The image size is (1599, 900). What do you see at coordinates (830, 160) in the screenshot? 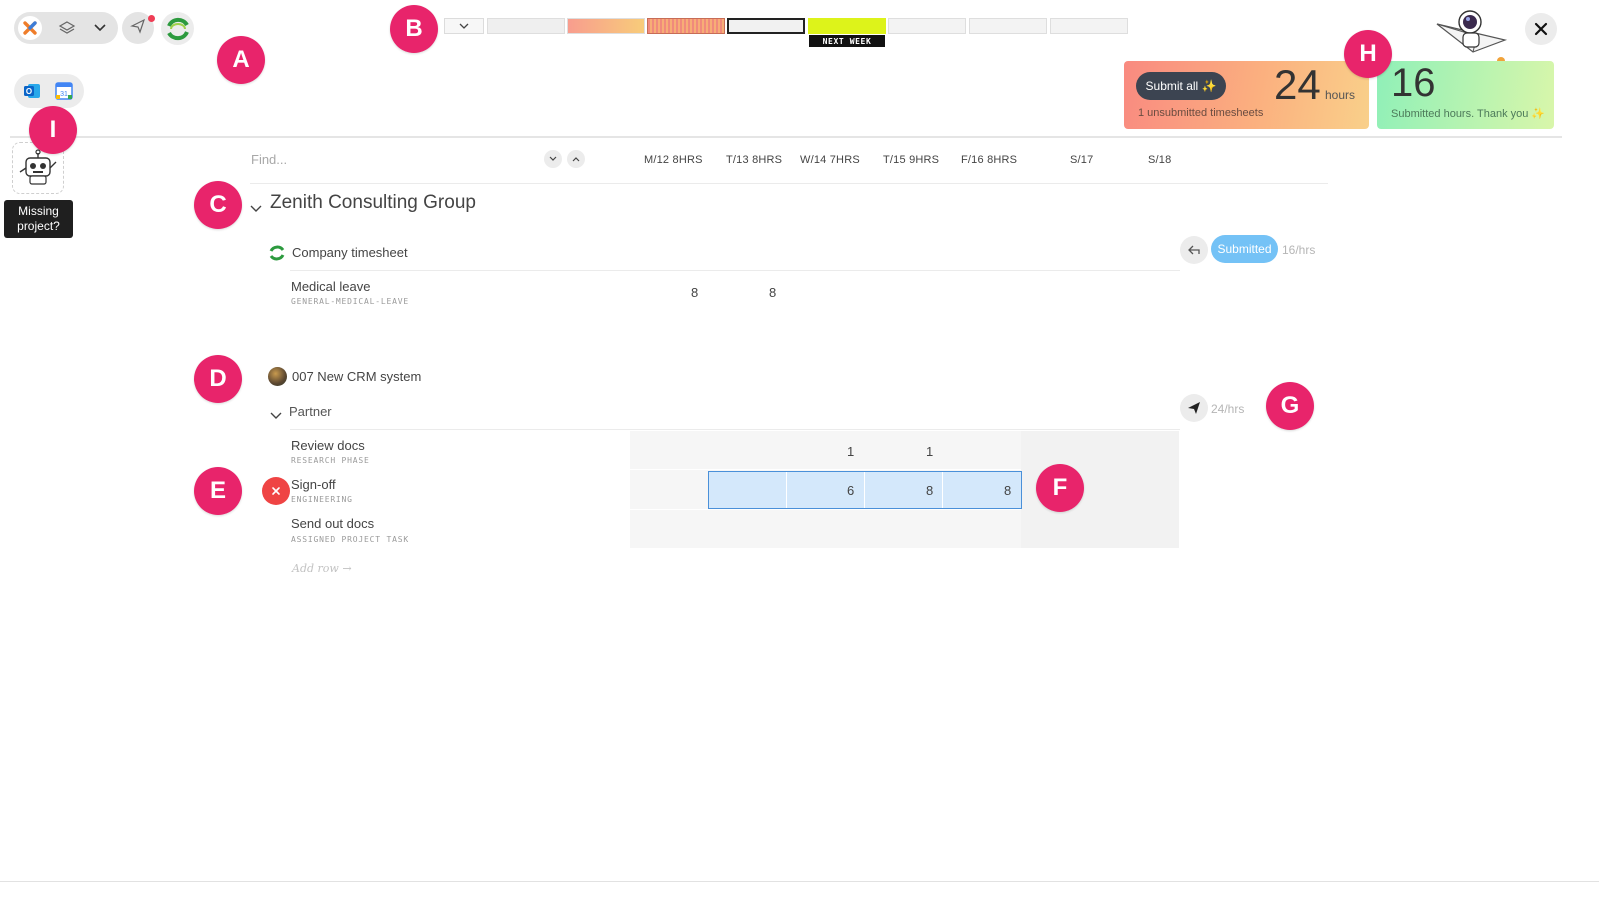
I see `column-header-wed: W/14 7HRS` at bounding box center [830, 160].